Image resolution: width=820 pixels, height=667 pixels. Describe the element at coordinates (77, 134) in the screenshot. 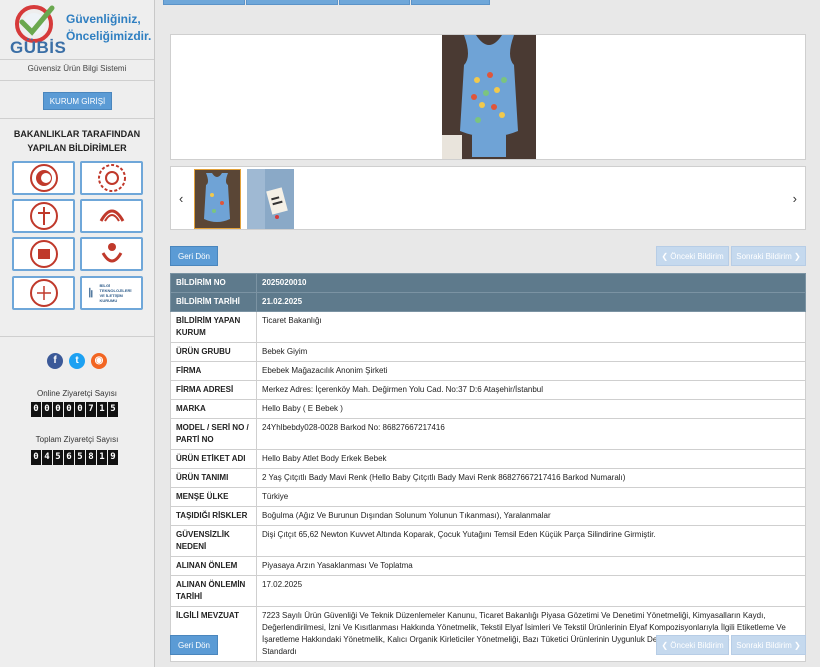

I see `section-title-line-1: BAKANLIKLAR TARAFINDAN` at that location.